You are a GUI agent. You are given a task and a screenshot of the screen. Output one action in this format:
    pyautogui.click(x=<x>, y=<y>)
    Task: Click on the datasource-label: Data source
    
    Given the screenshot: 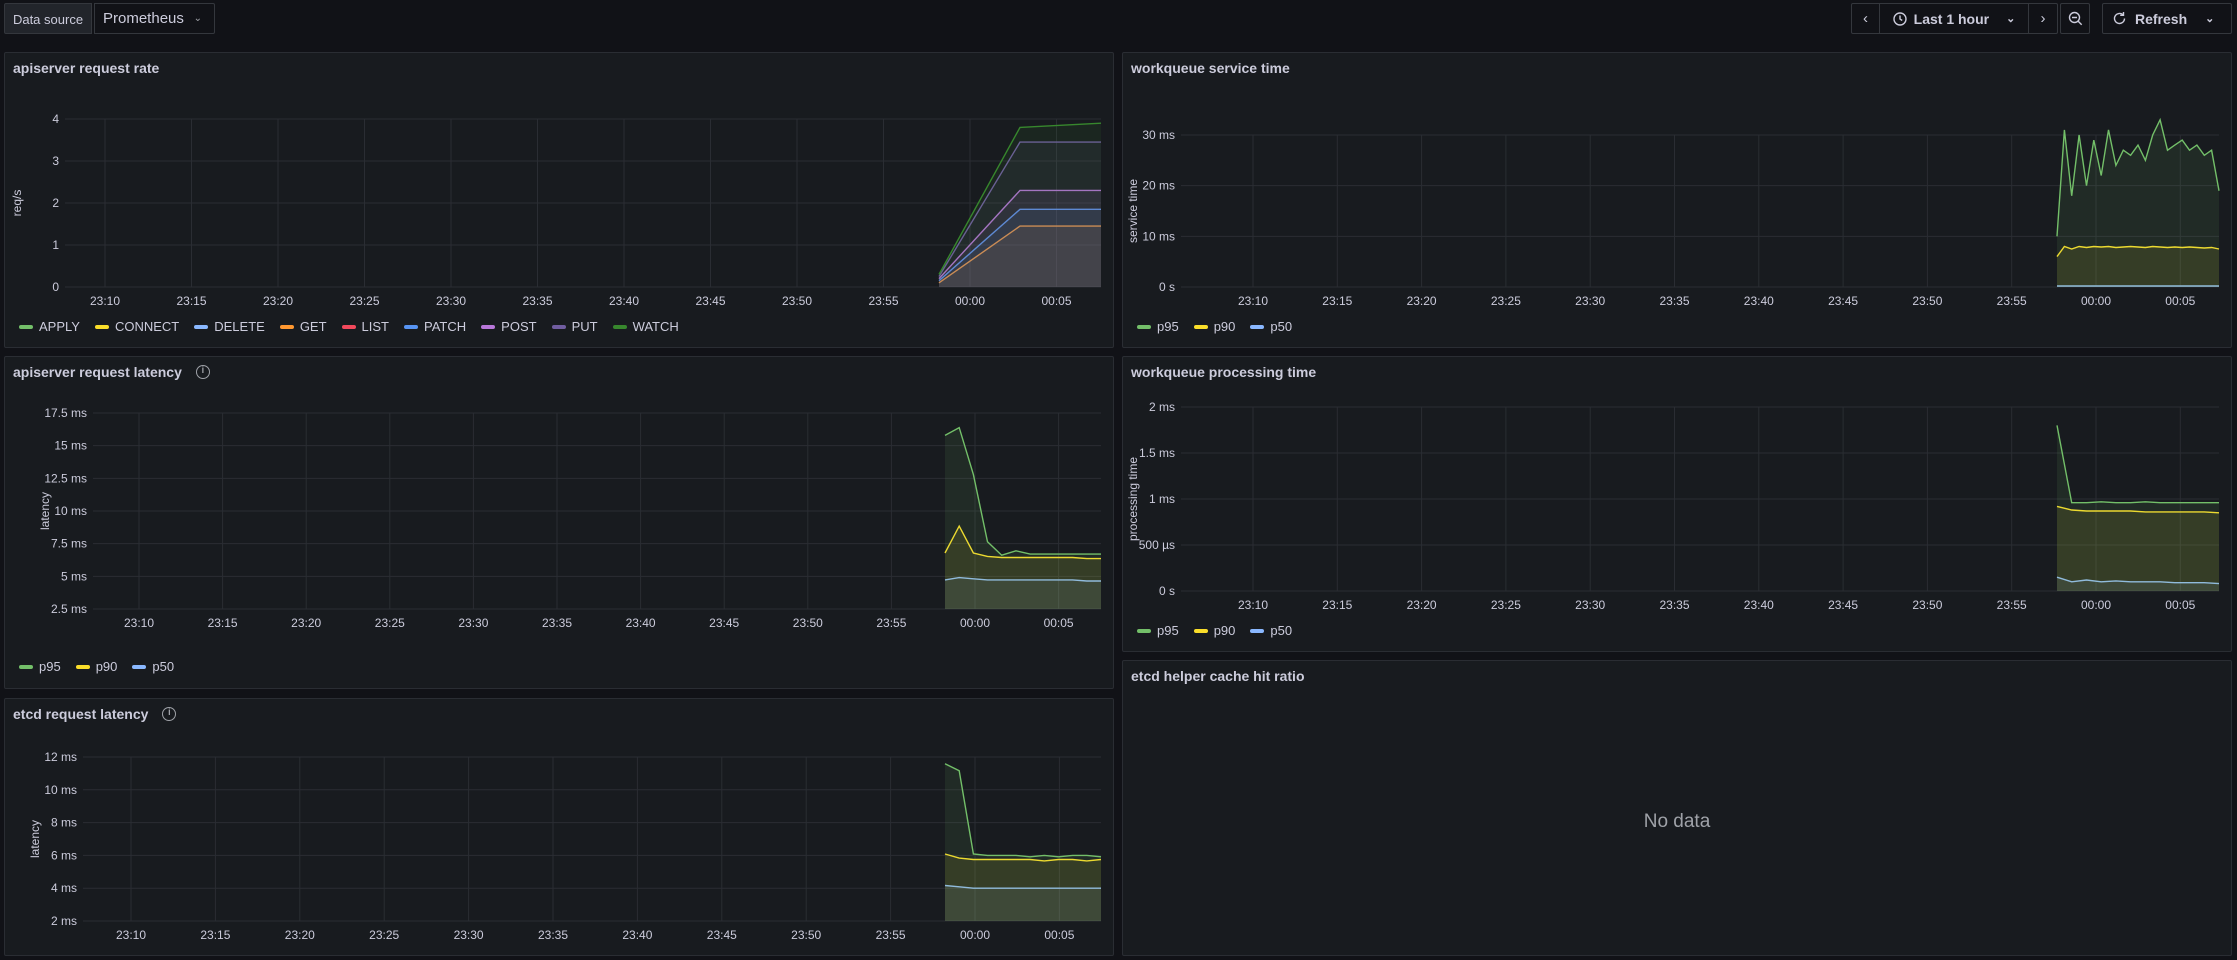 What is the action you would take?
    pyautogui.click(x=48, y=18)
    